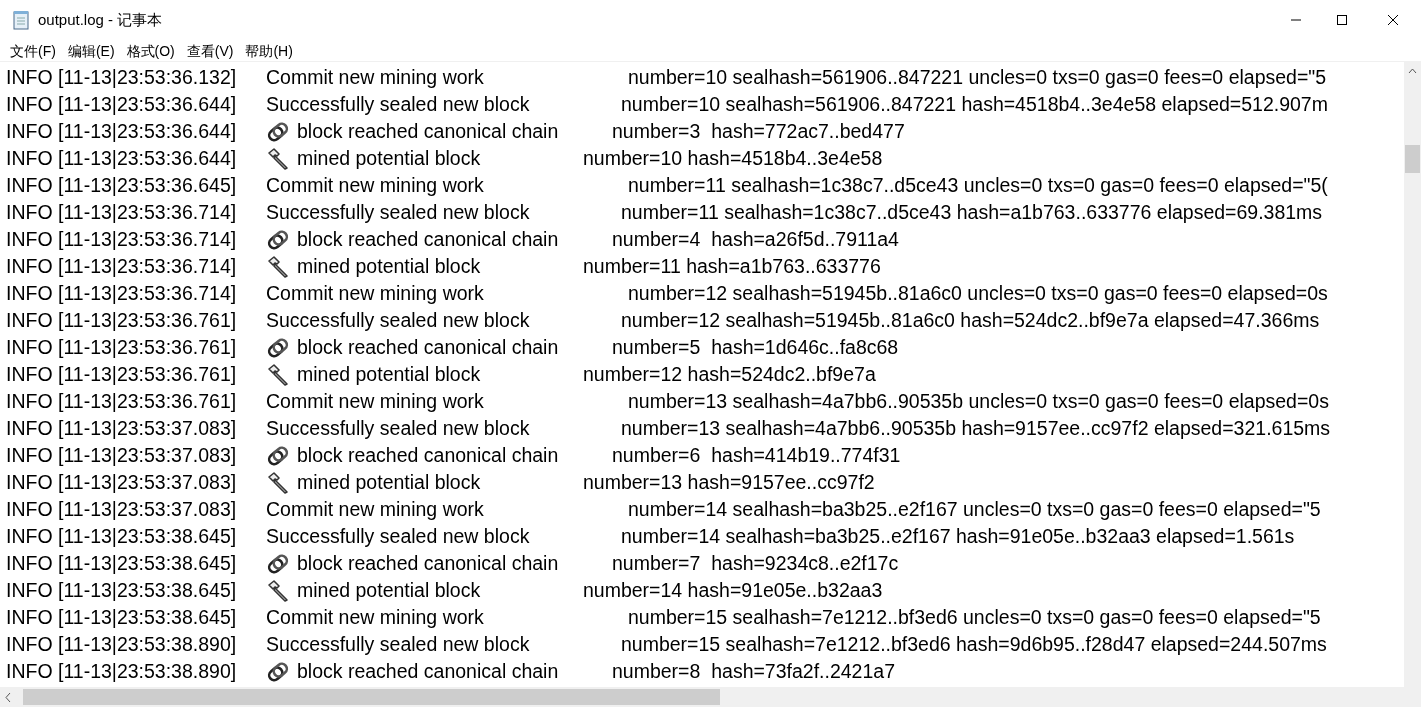  What do you see at coordinates (970, 320) in the screenshot?
I see `log-details: number=12 sealhash=51945b..81a6c0 hash=524dc2..bf9e7a elapsed=47.366ms` at bounding box center [970, 320].